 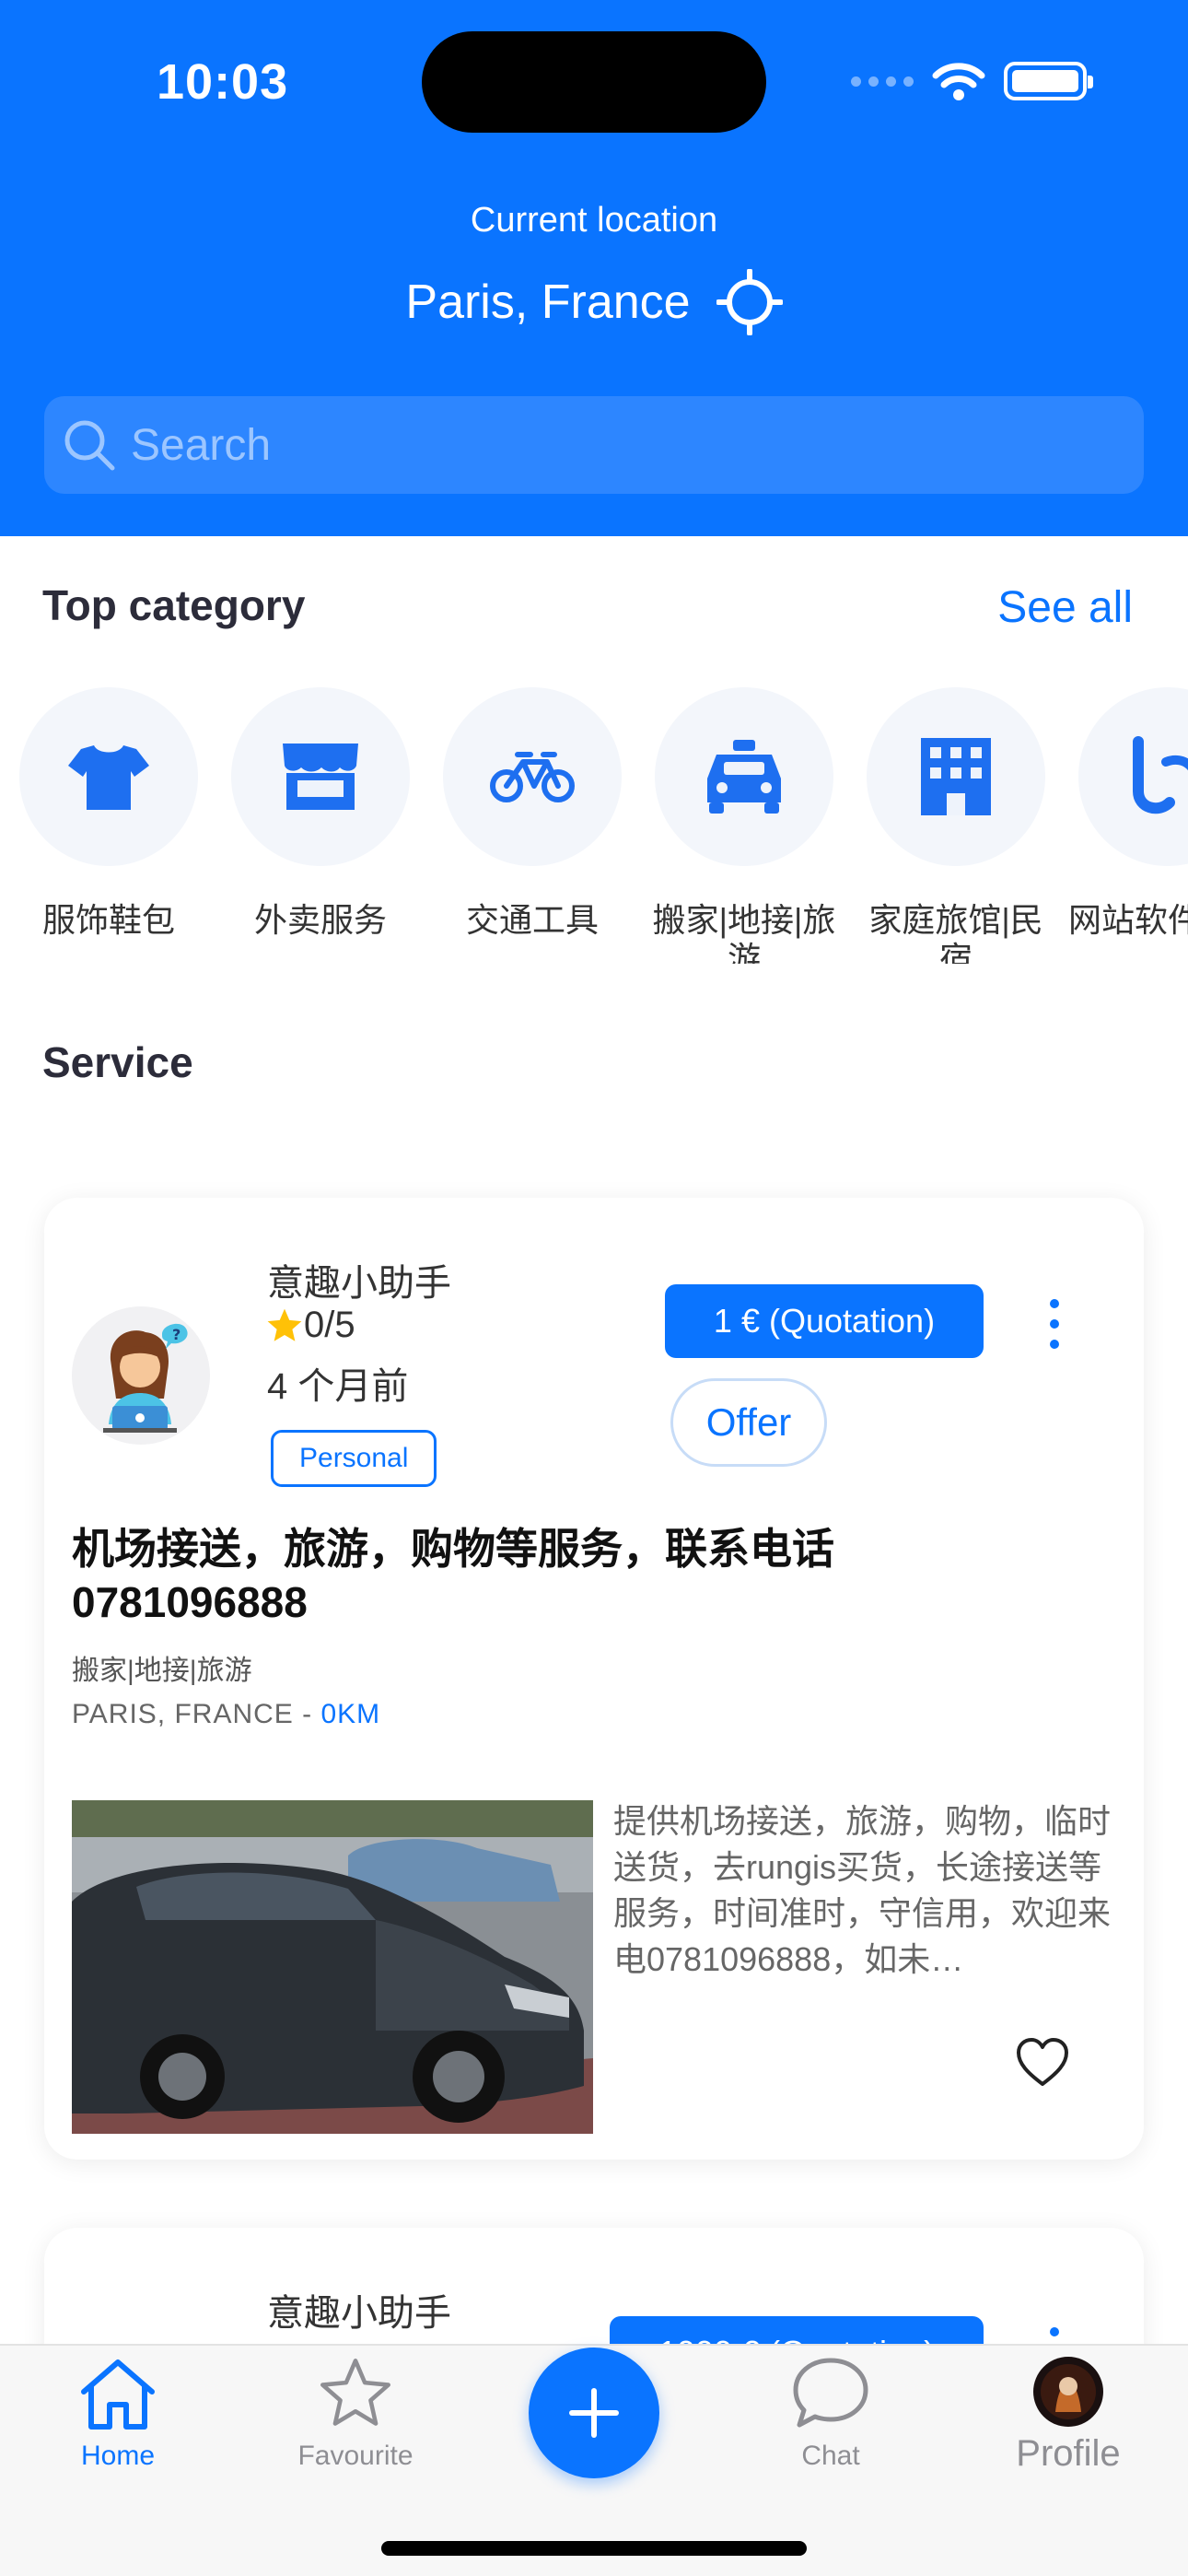 What do you see at coordinates (882, 81) in the screenshot?
I see `cellular-signal-icon` at bounding box center [882, 81].